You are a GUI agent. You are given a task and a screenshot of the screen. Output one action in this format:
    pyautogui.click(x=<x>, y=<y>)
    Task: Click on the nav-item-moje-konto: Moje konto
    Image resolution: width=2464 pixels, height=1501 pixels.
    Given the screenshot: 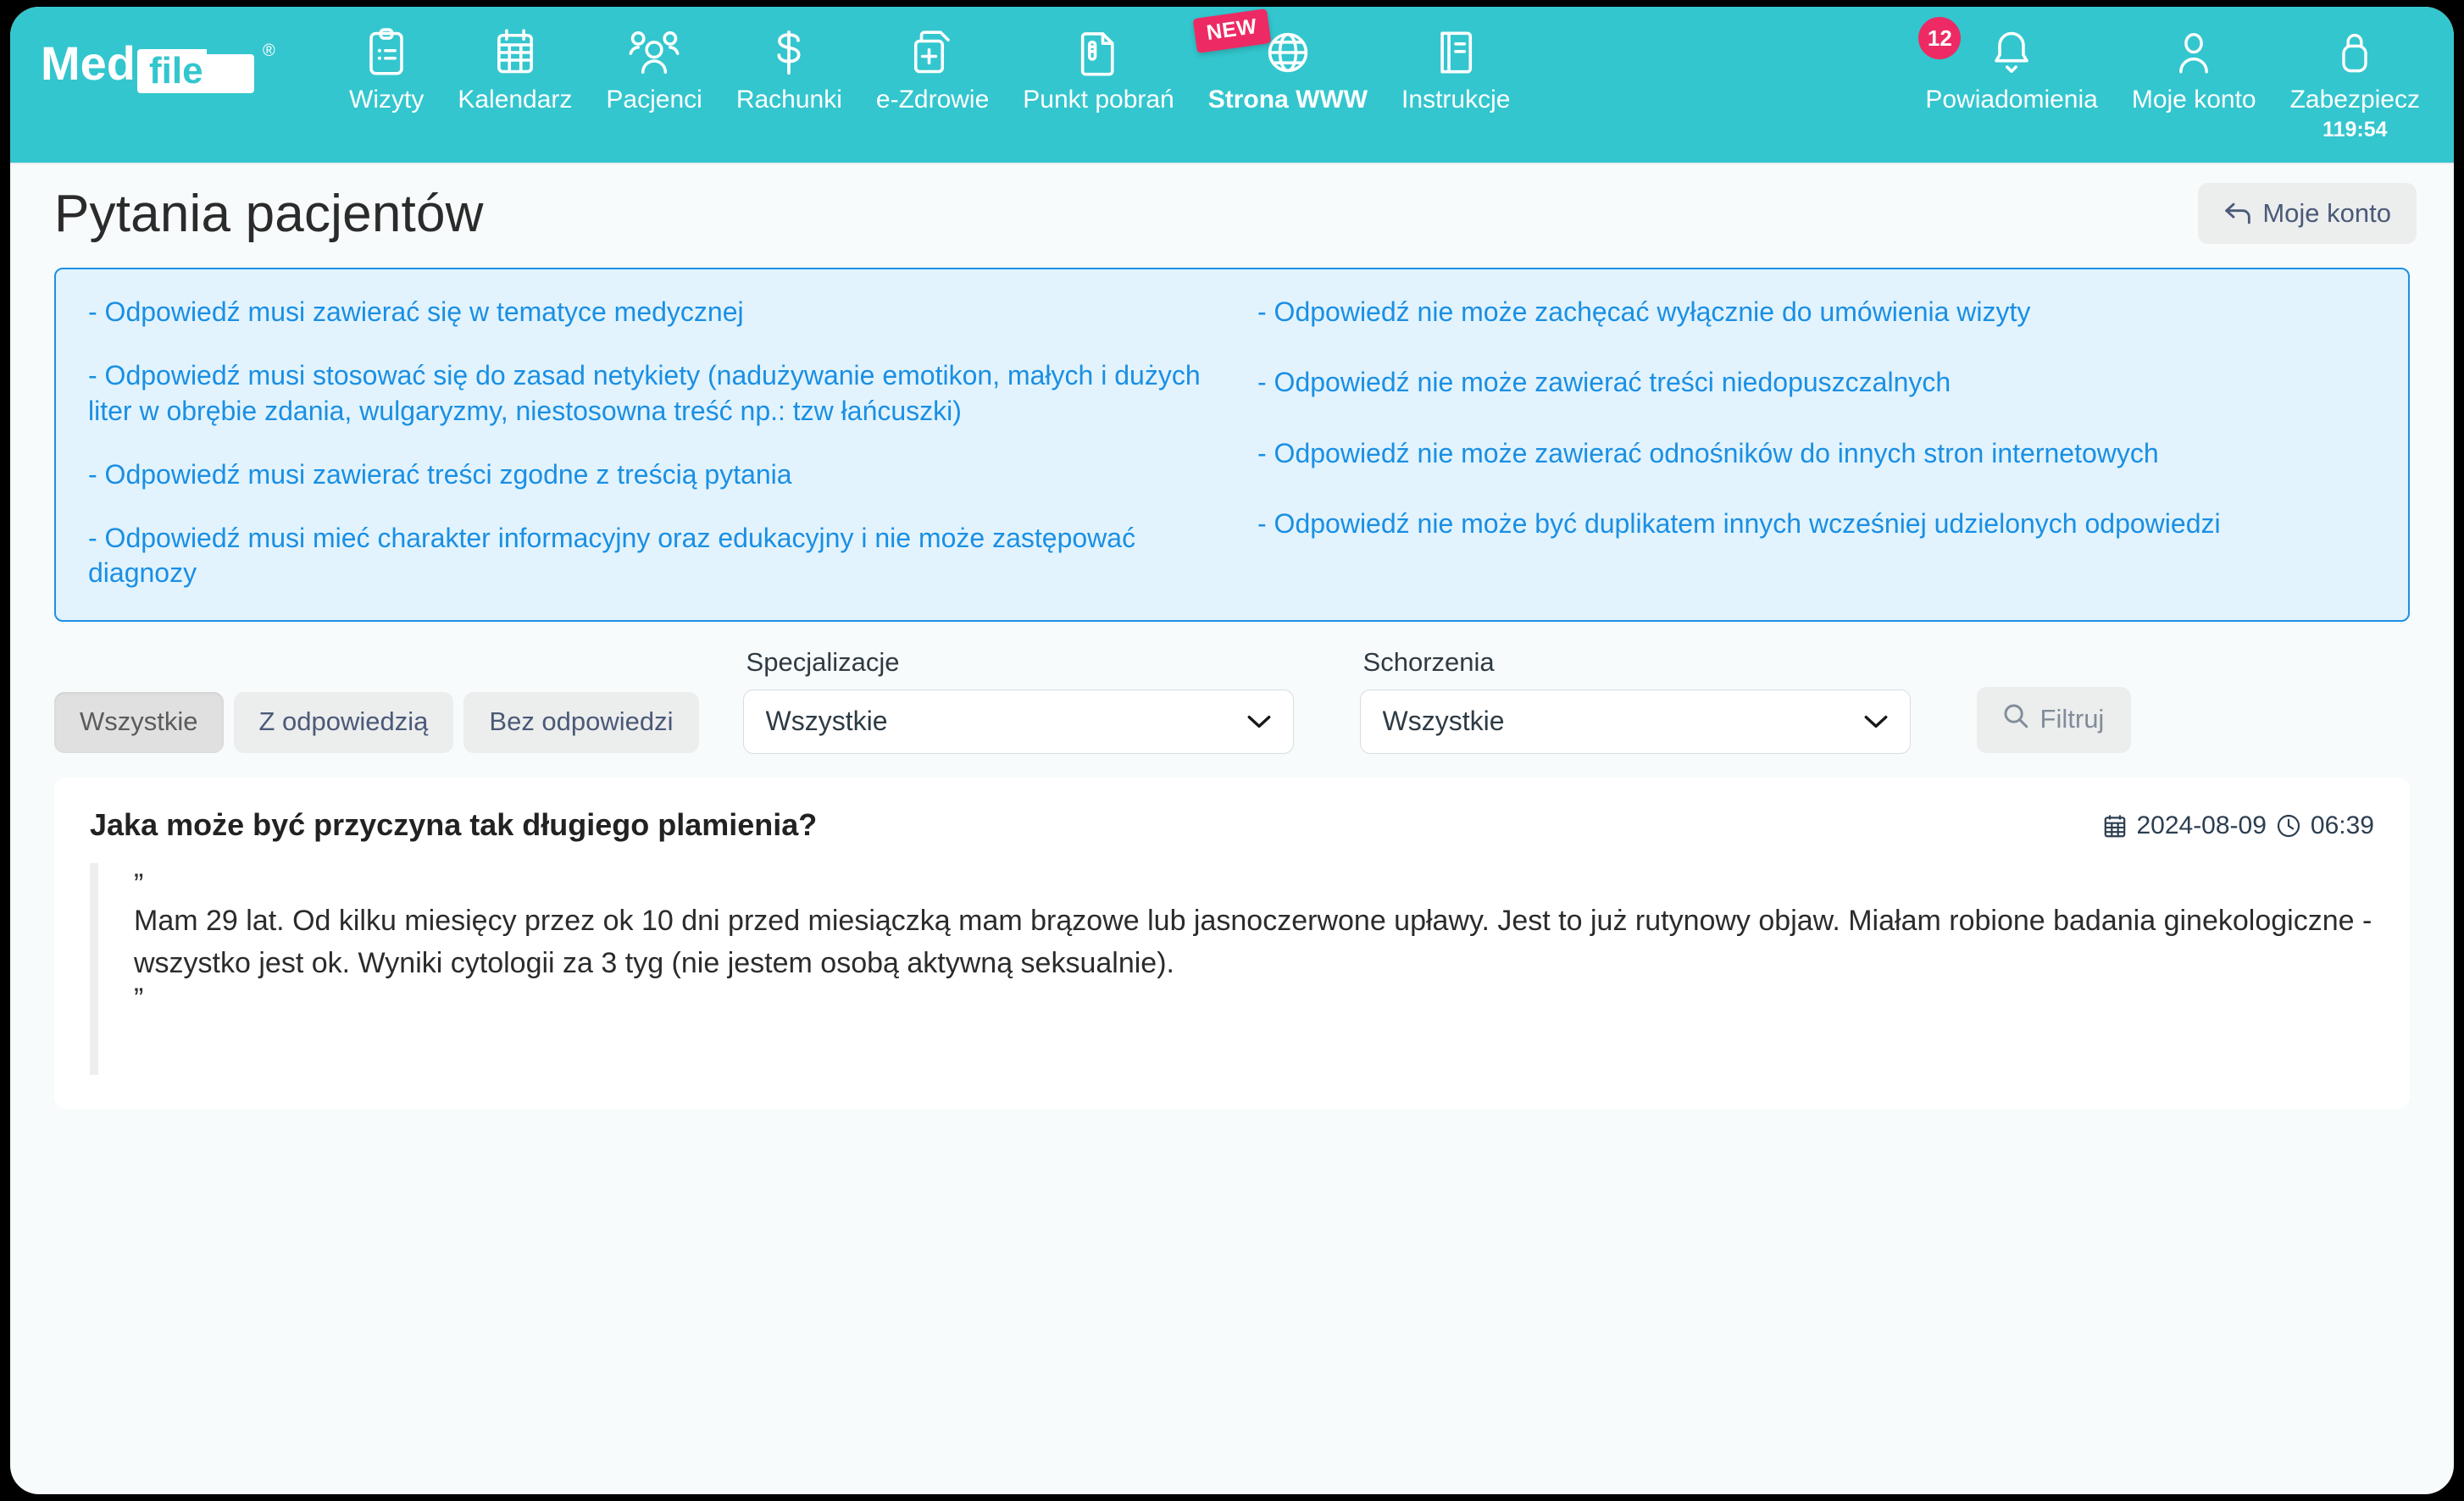 What is the action you would take?
    pyautogui.click(x=2194, y=67)
    